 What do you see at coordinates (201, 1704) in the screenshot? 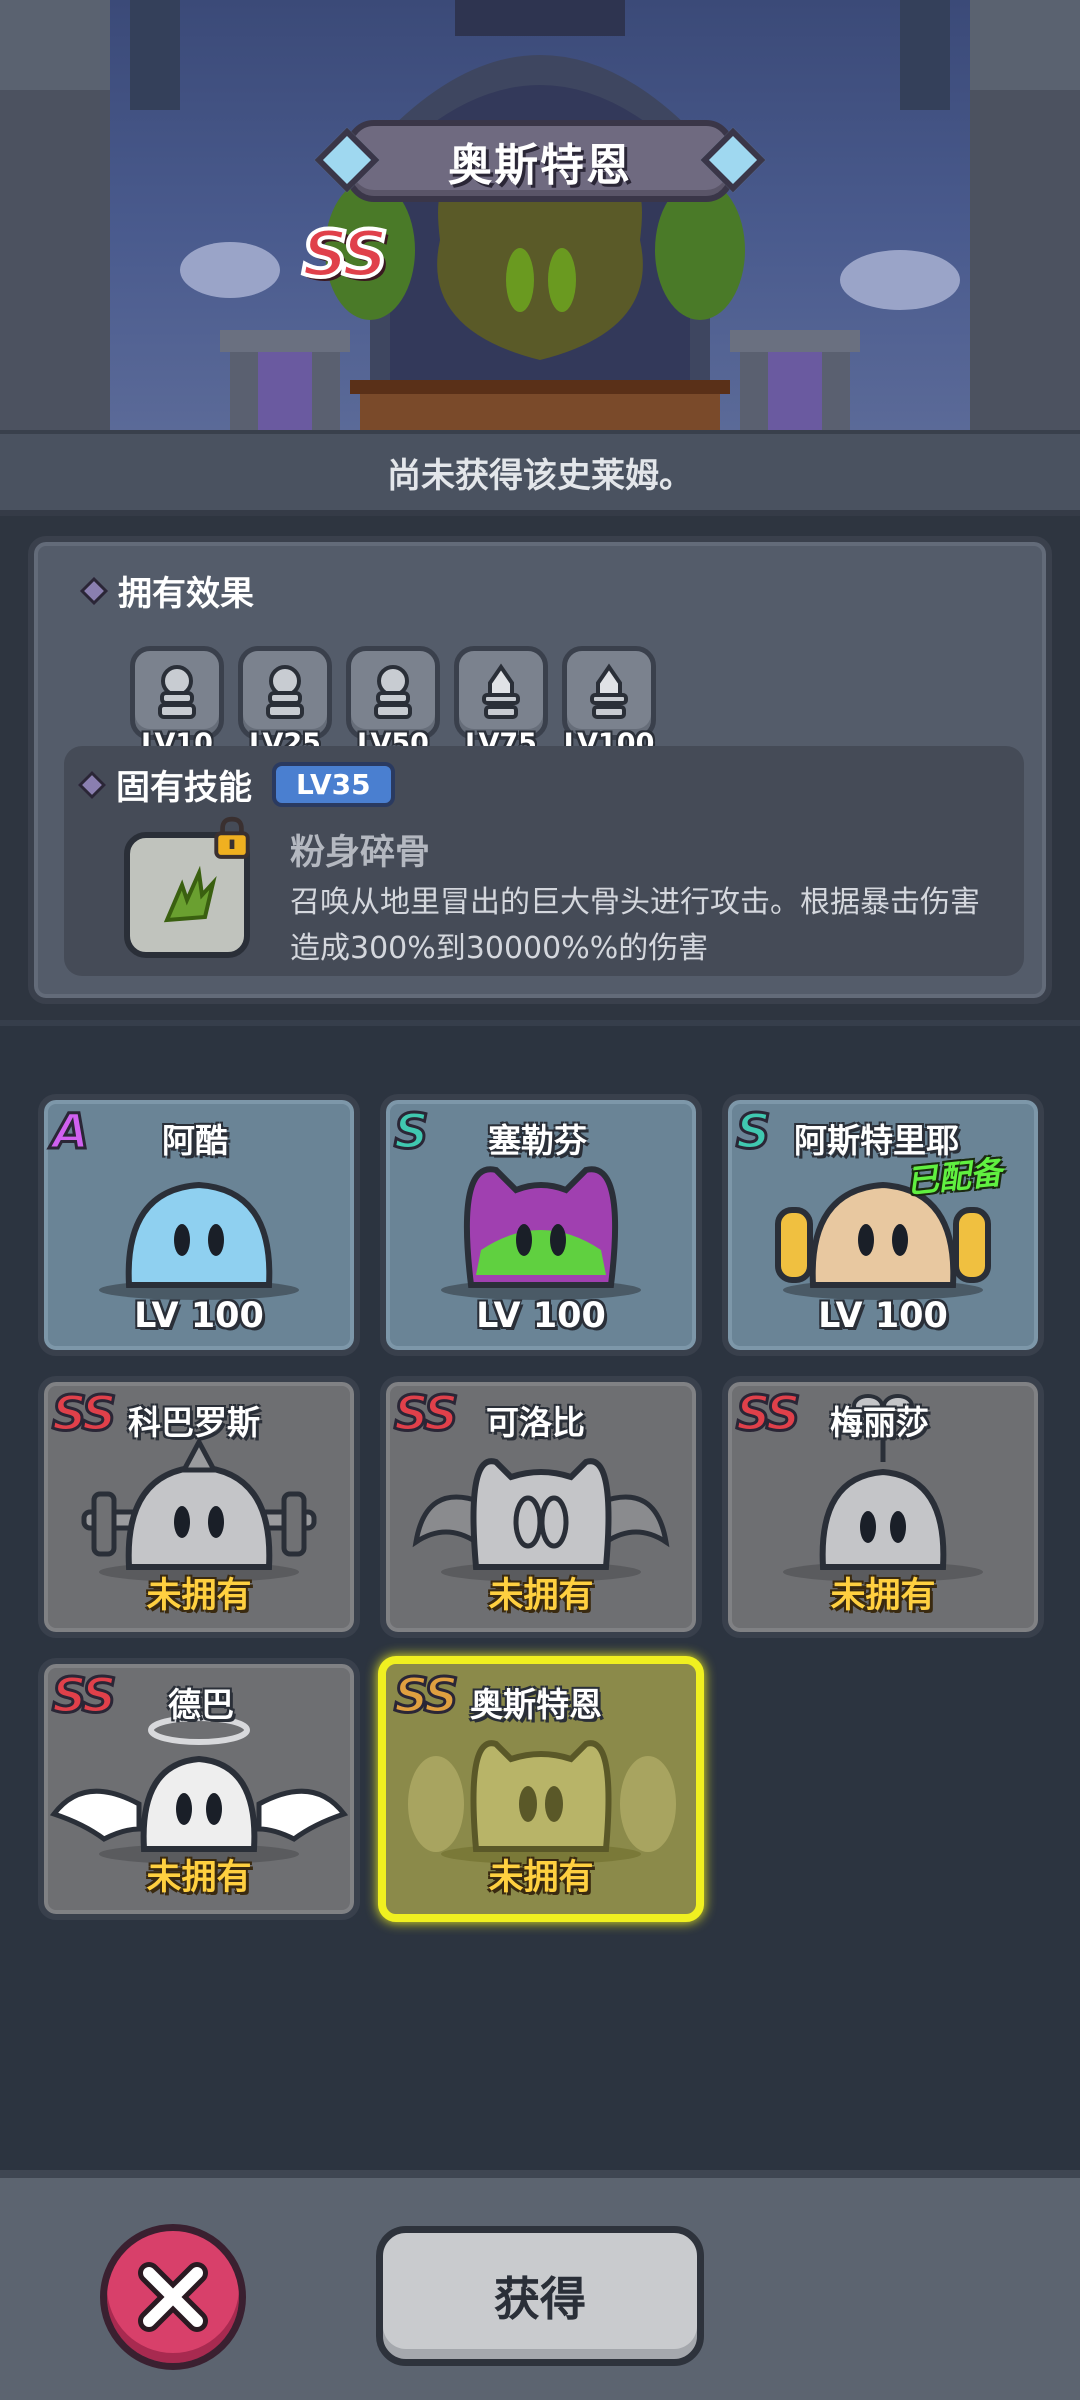
I see `slime-name: 德巴` at bounding box center [201, 1704].